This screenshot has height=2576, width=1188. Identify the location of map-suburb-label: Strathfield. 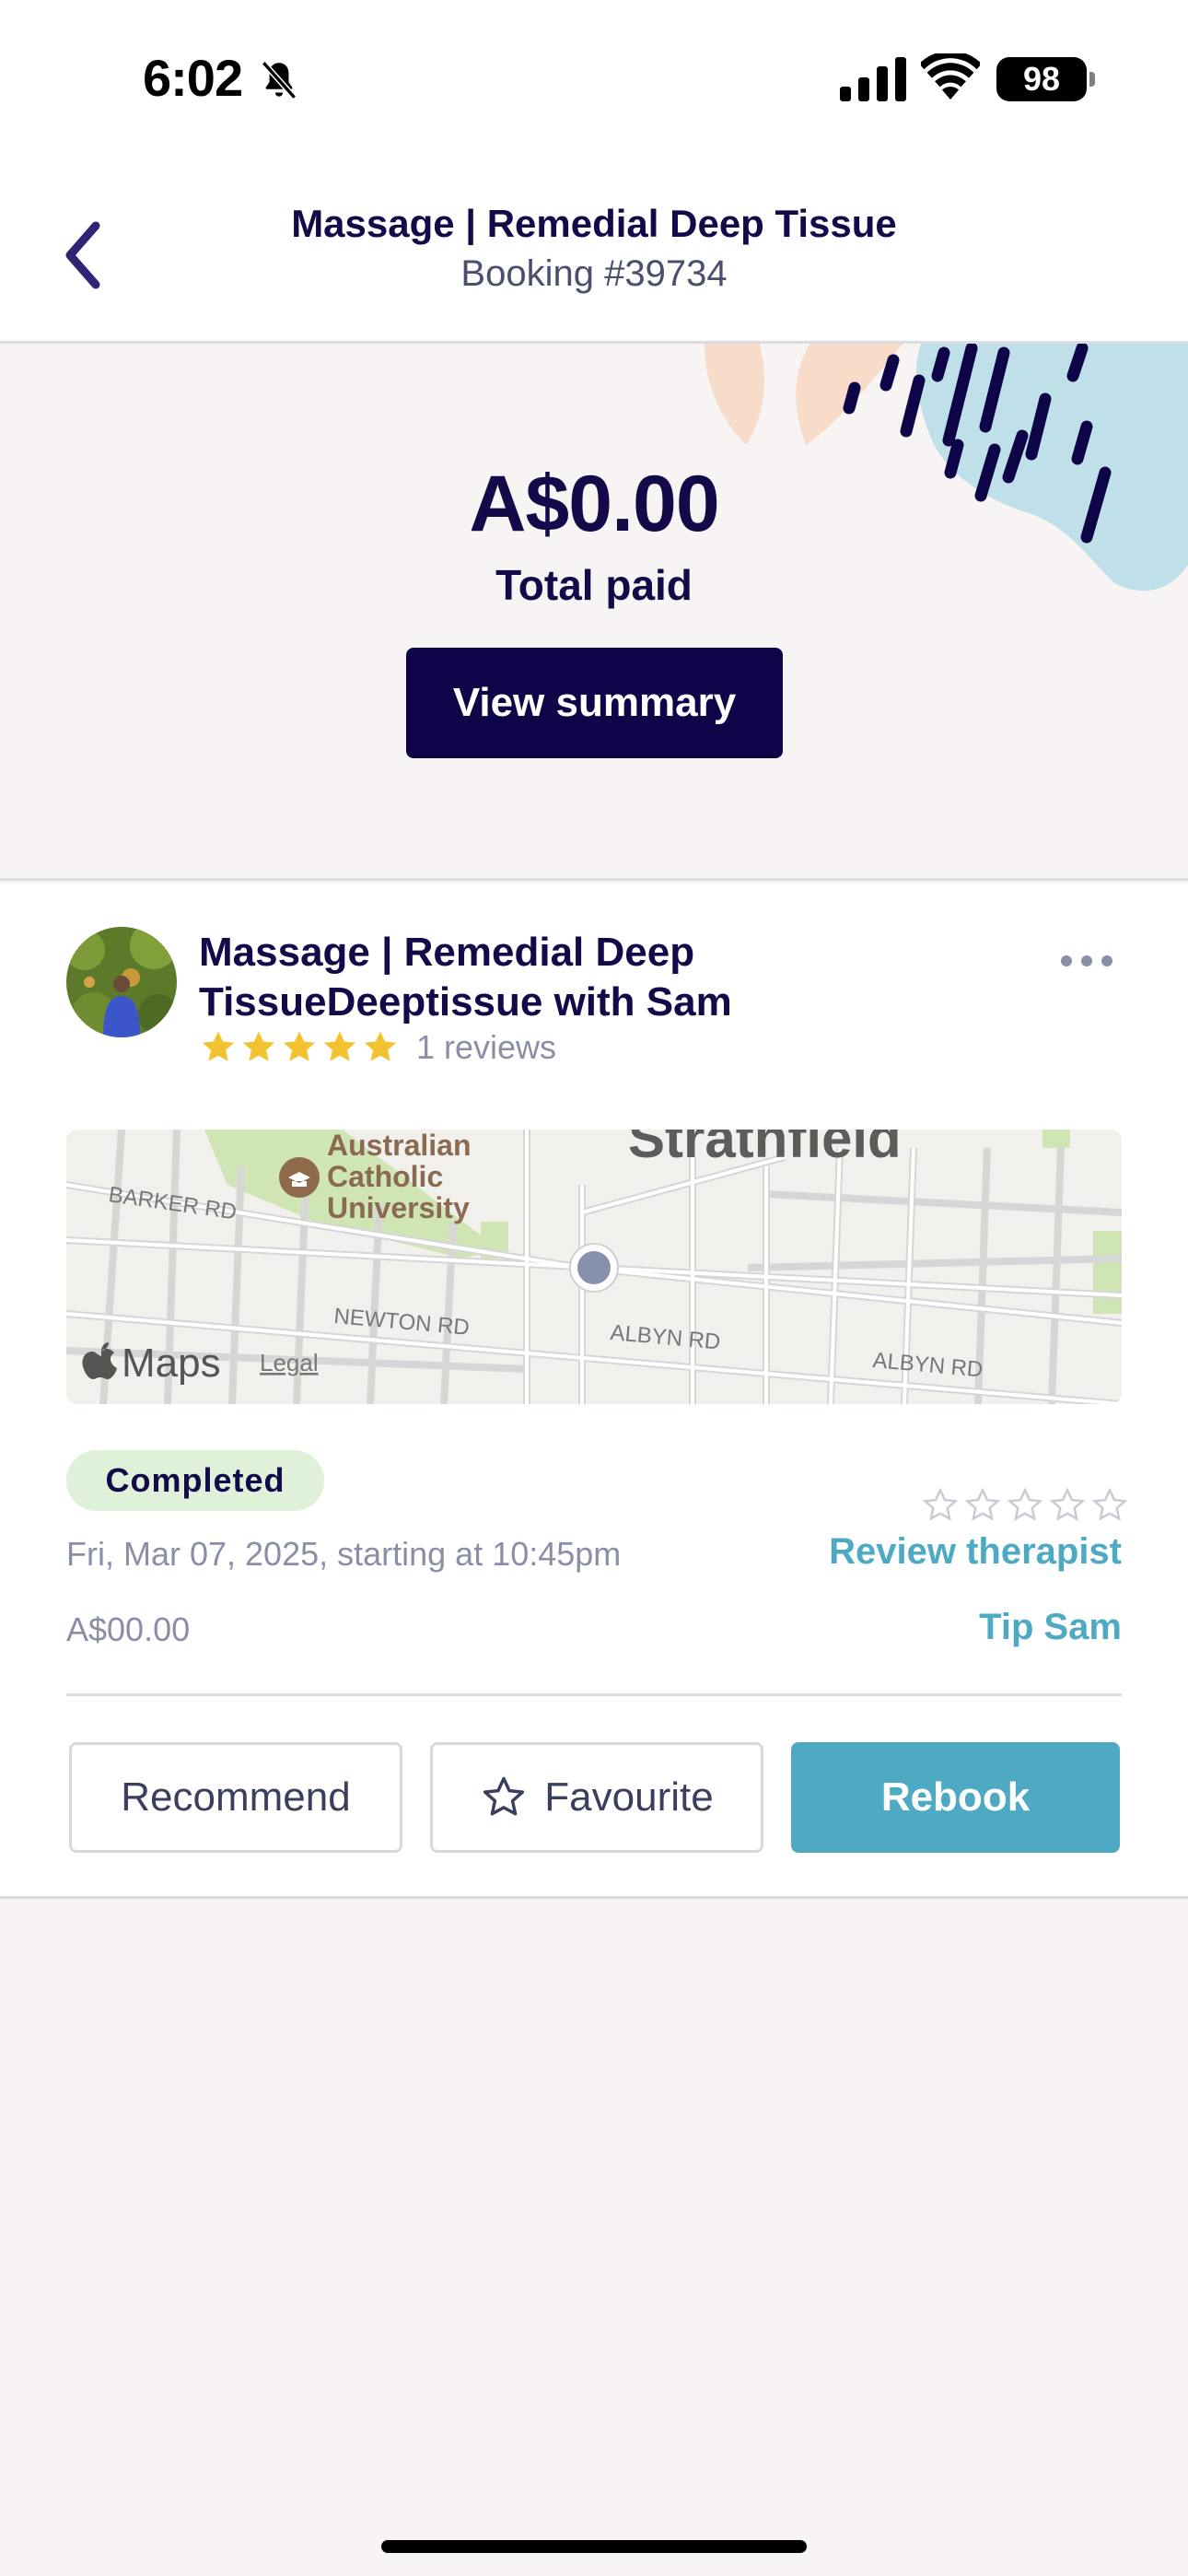
(765, 1149).